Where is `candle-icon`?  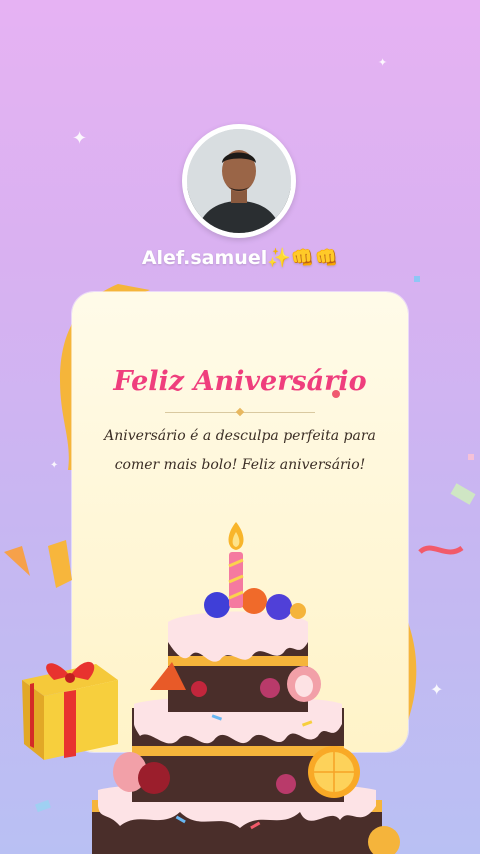
candle-icon is located at coordinates (236, 565).